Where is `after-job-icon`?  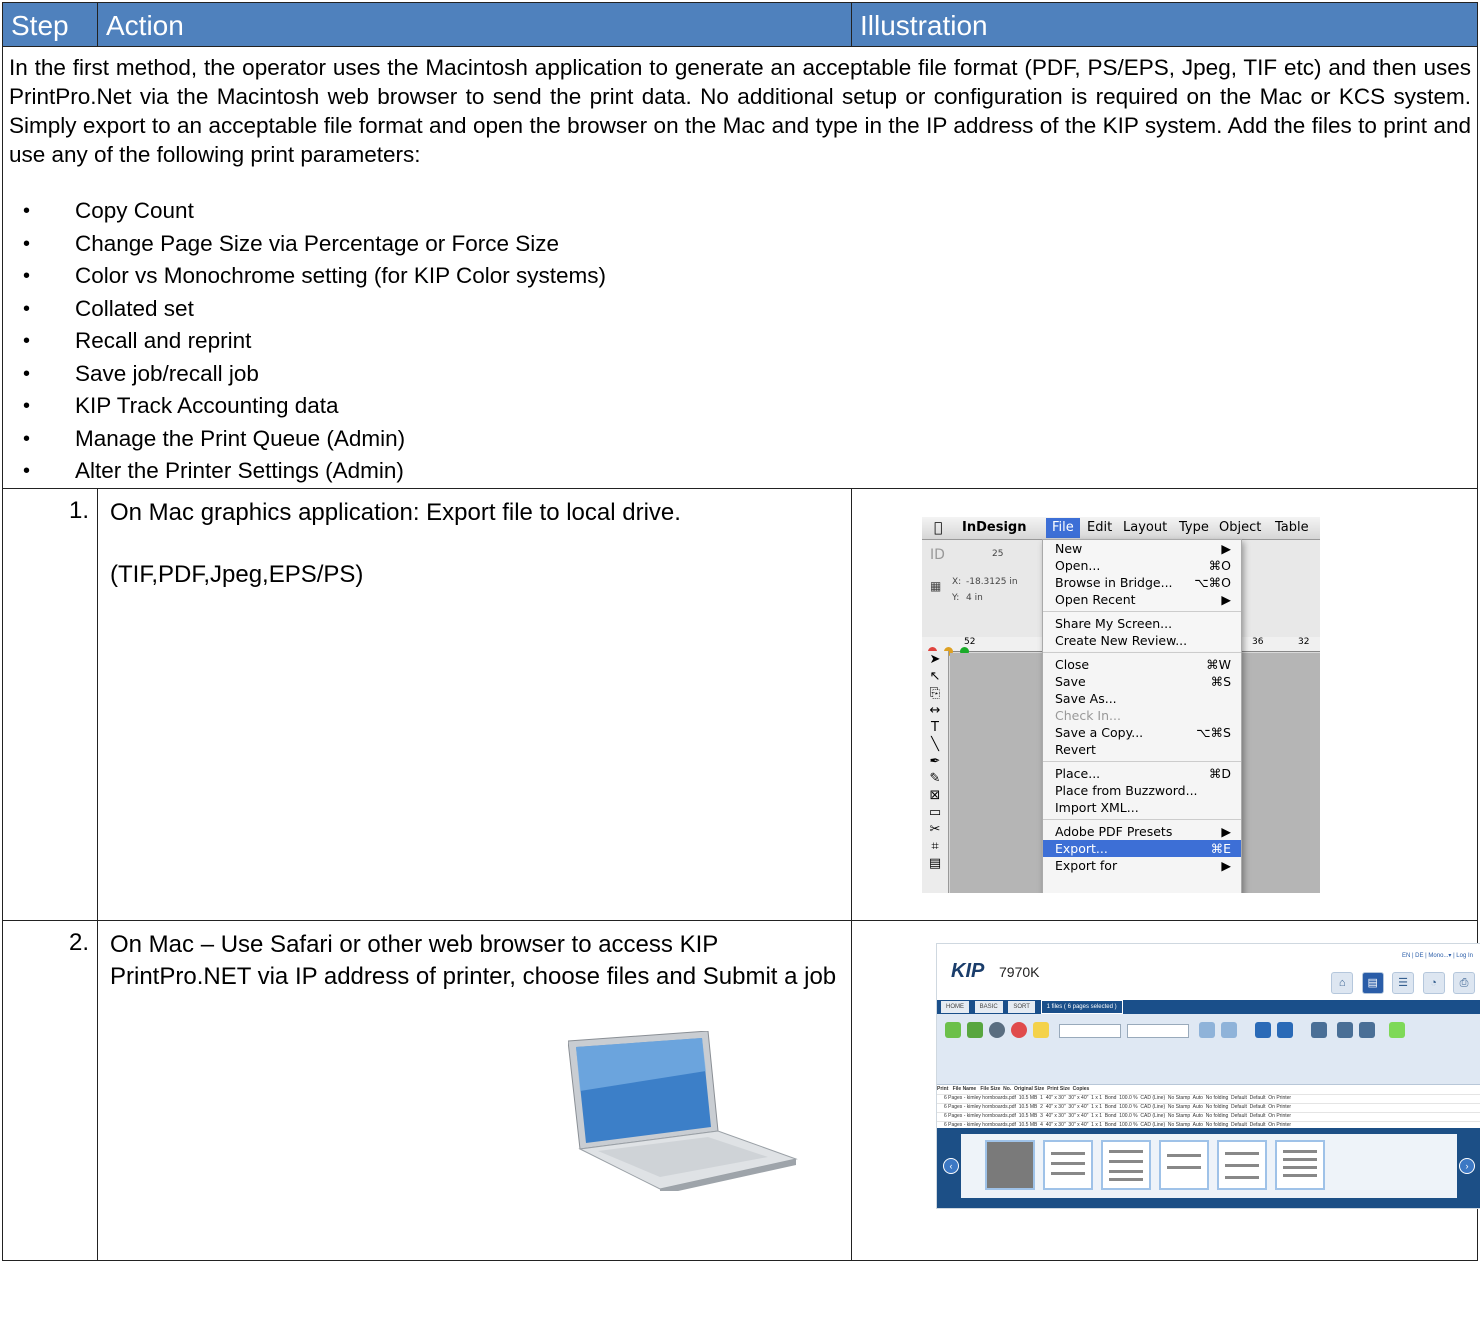 after-job-icon is located at coordinates (1263, 1029).